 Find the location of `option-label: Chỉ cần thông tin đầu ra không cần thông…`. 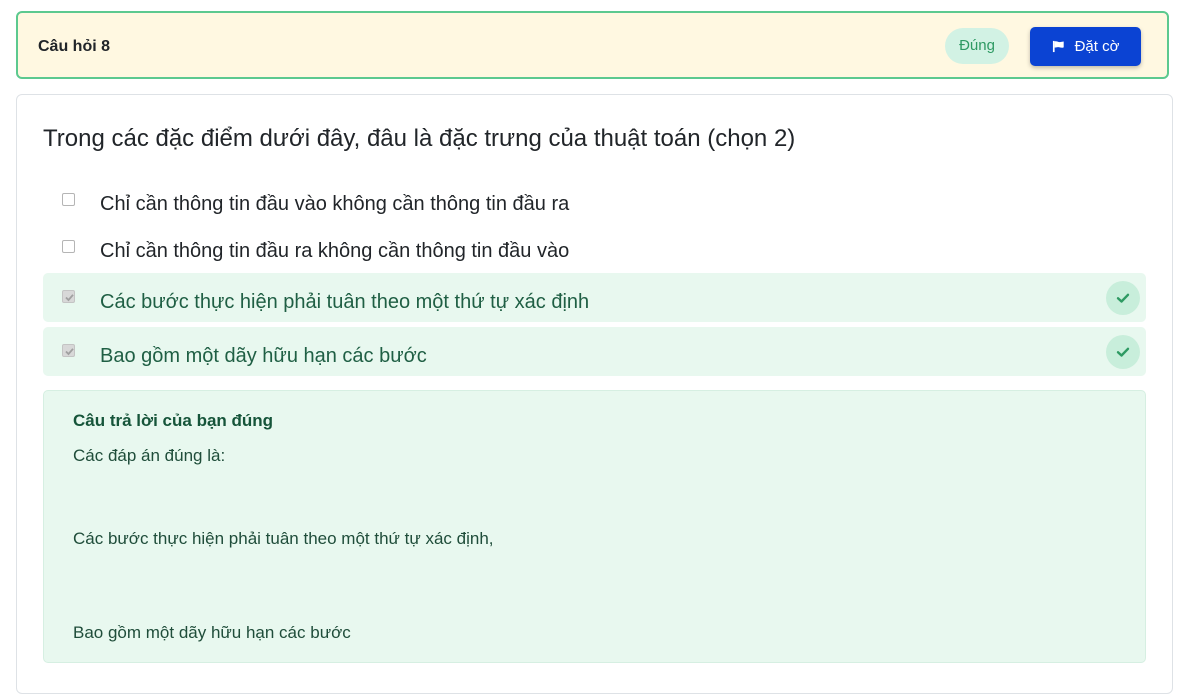

option-label: Chỉ cần thông tin đầu ra không cần thông… is located at coordinates (335, 251).